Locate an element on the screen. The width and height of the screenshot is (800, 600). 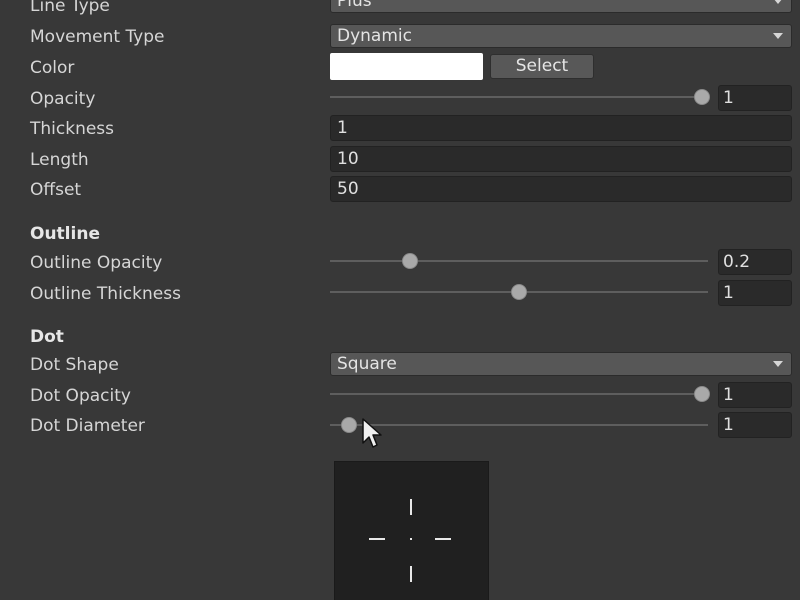
crosshair-bottom-line is located at coordinates (411, 574).